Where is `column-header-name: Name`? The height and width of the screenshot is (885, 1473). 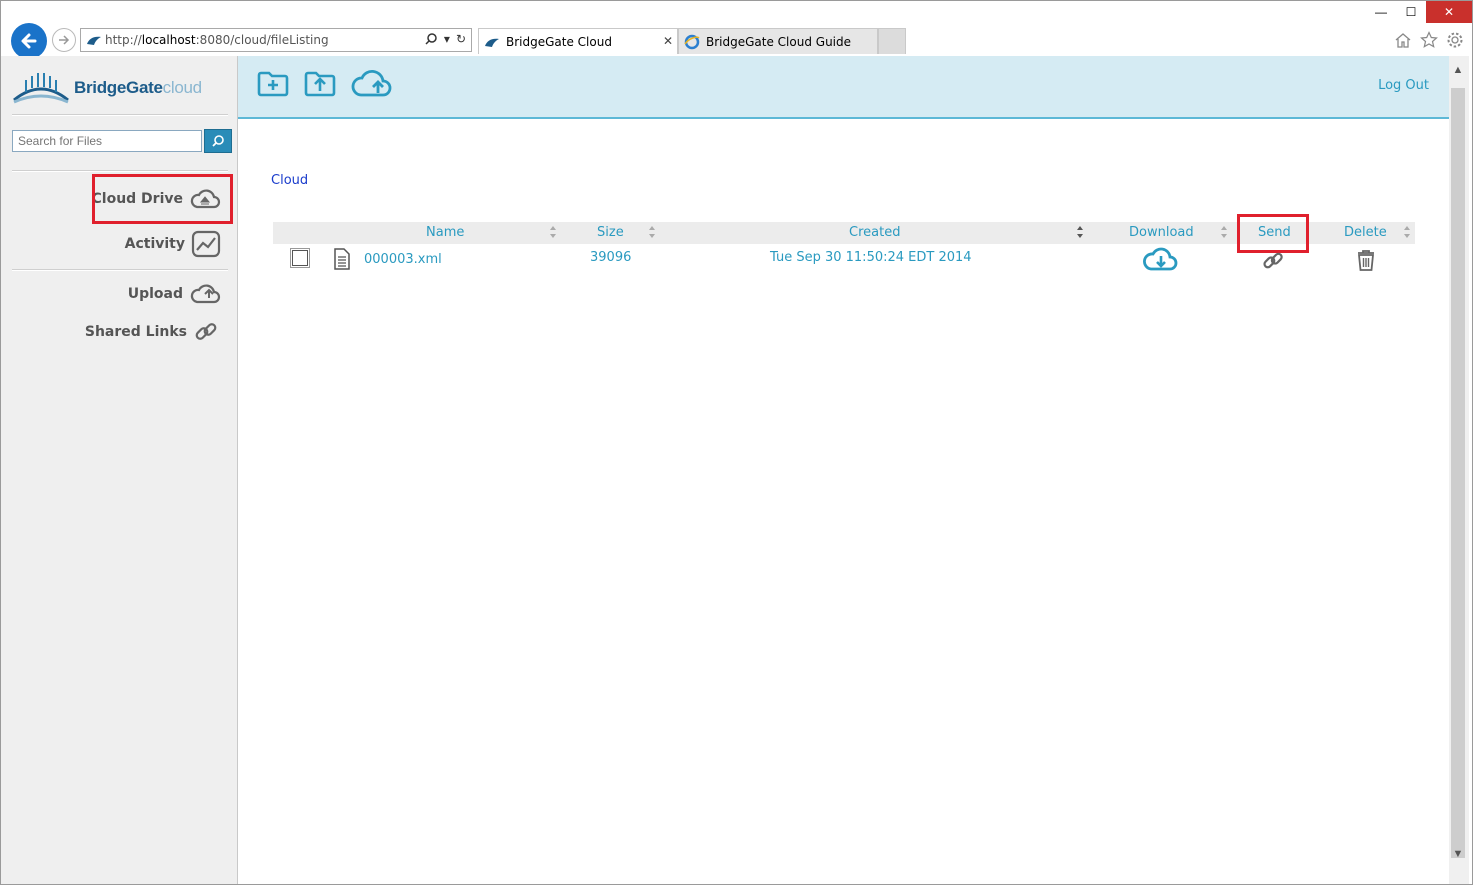
column-header-name: Name is located at coordinates (445, 232).